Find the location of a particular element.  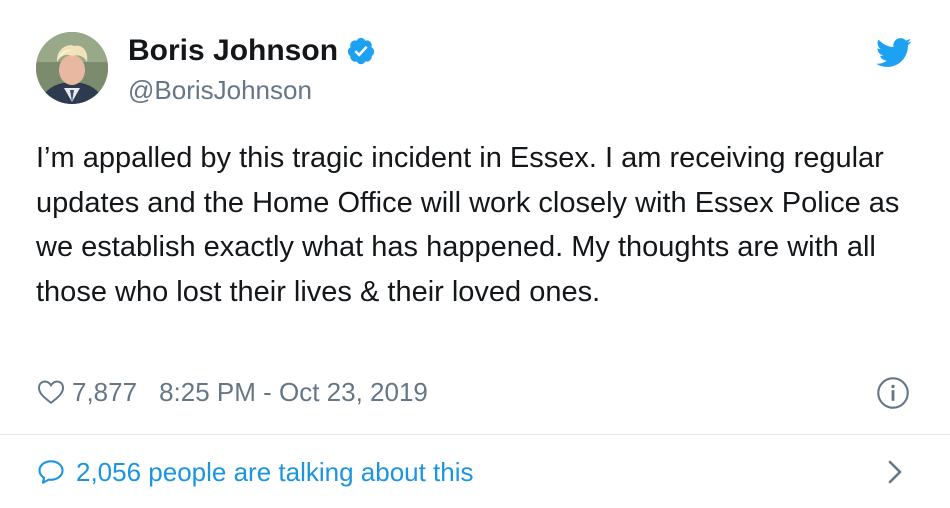

info-icon is located at coordinates (893, 393).